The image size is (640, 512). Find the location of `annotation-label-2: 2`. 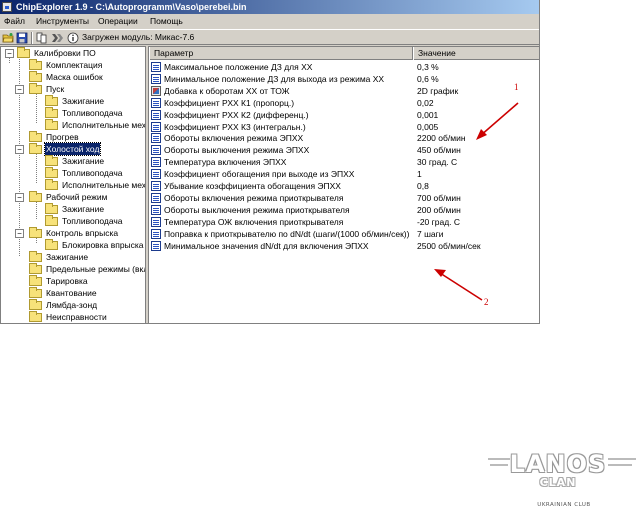

annotation-label-2: 2 is located at coordinates (486, 302).